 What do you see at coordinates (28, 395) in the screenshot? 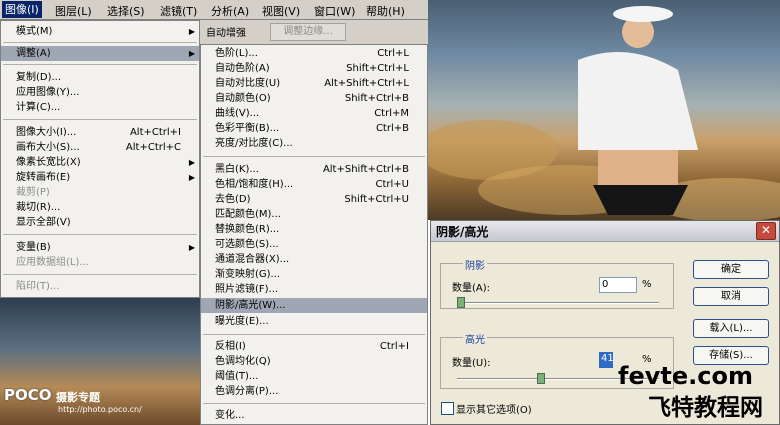
I see `poco-logo: POCO` at bounding box center [28, 395].